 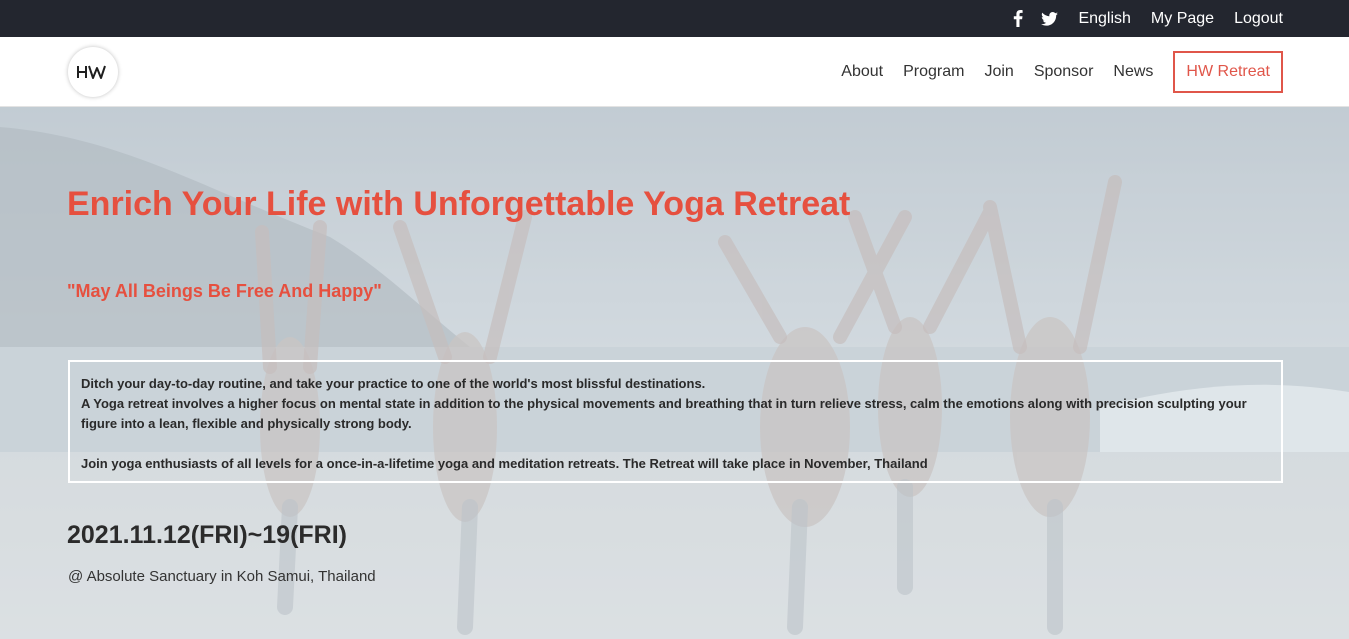 What do you see at coordinates (1036, 18) in the screenshot?
I see `social-links` at bounding box center [1036, 18].